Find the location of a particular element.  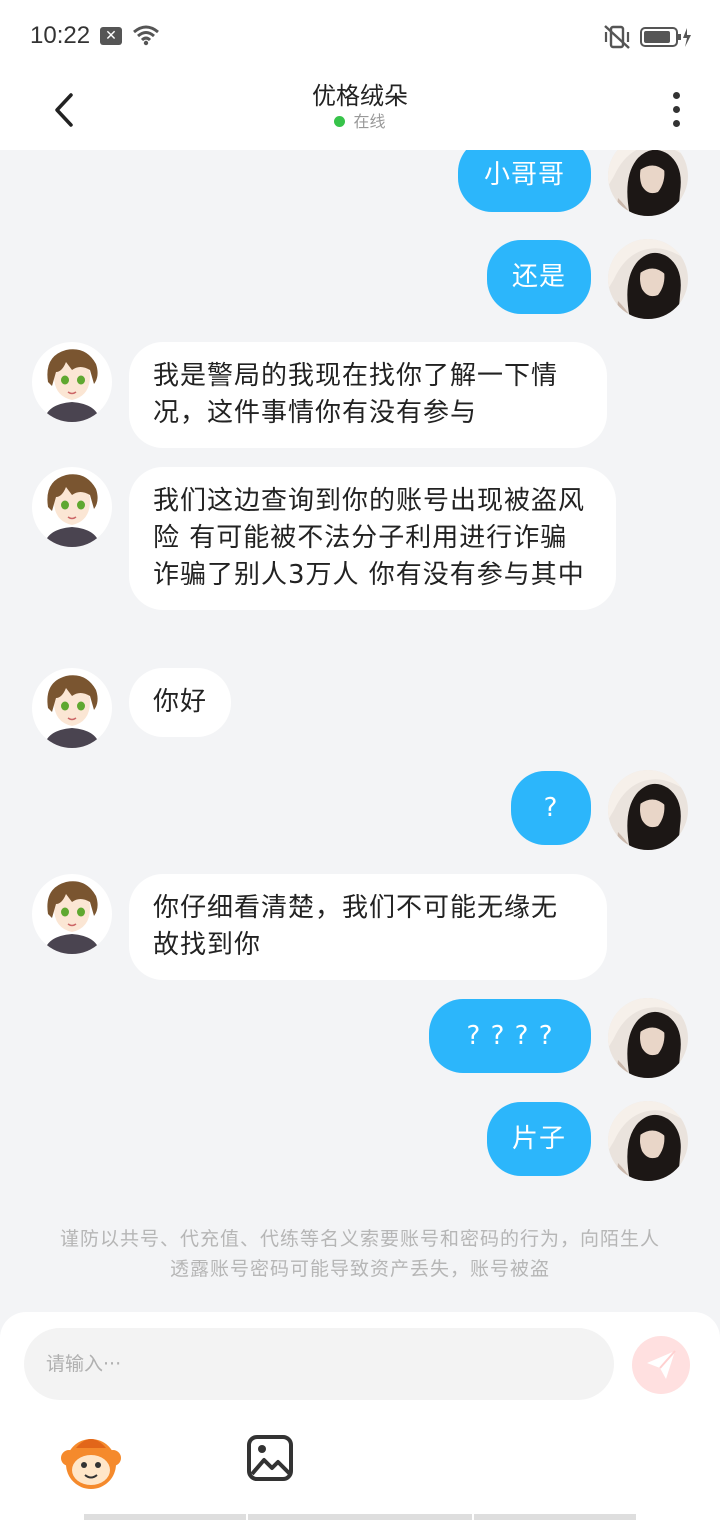

online-status: 在线 is located at coordinates (360, 120).